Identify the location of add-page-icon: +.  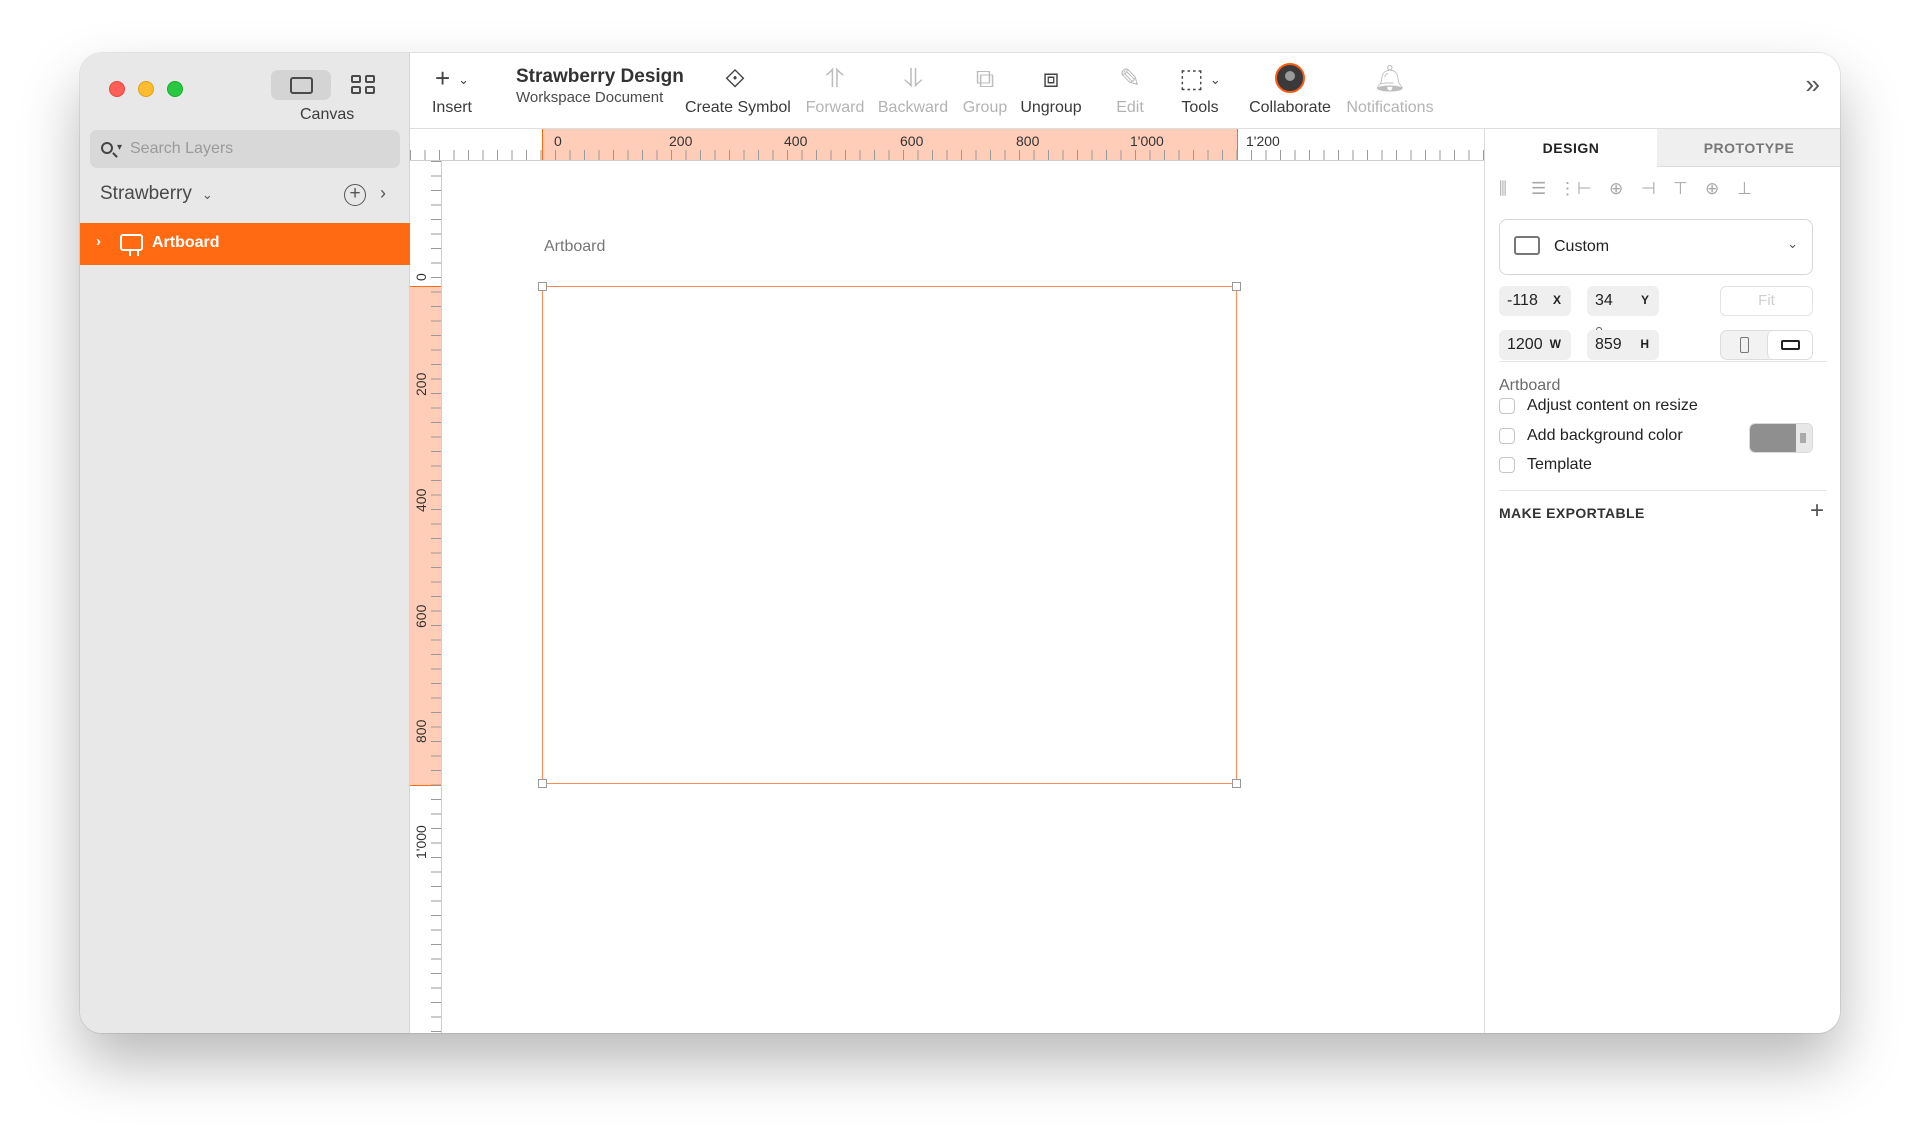
(355, 195).